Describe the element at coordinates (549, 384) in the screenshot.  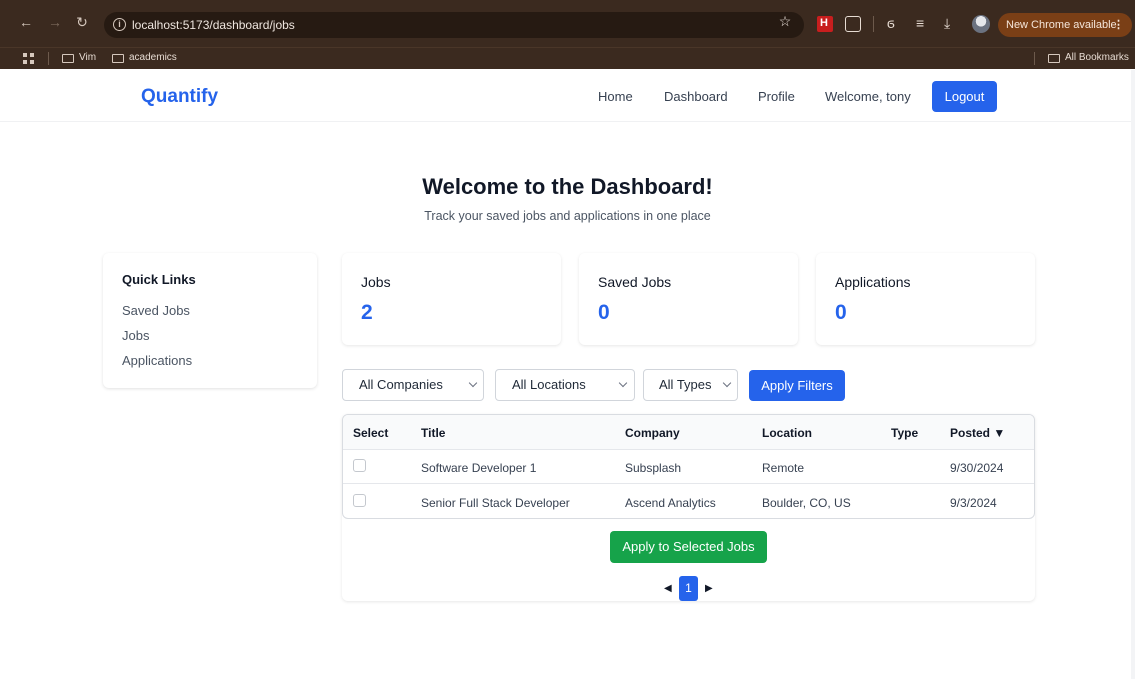
I see `location-filter-value: All Locations` at that location.